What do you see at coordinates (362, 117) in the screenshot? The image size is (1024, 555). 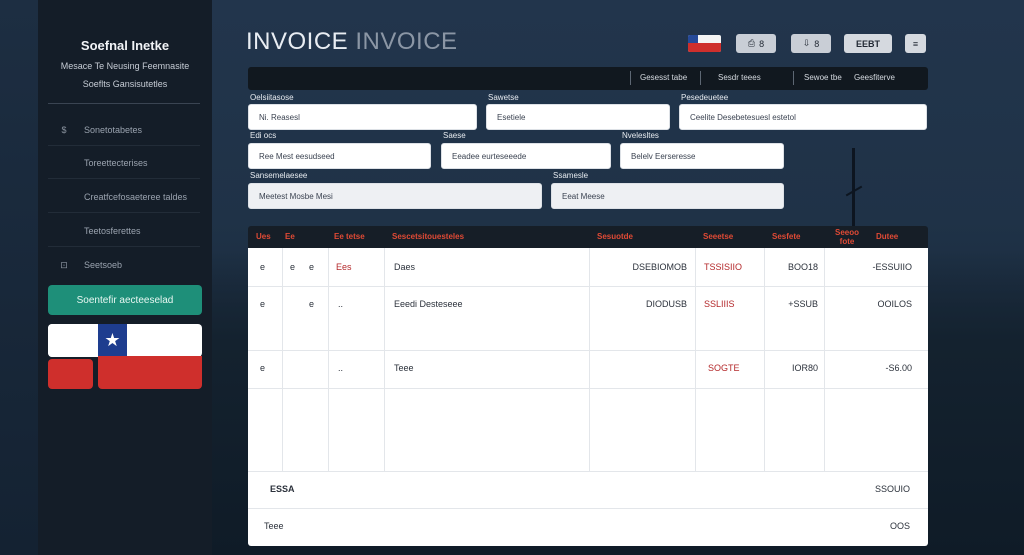 I see `customer-field: Ni. Reasesl` at bounding box center [362, 117].